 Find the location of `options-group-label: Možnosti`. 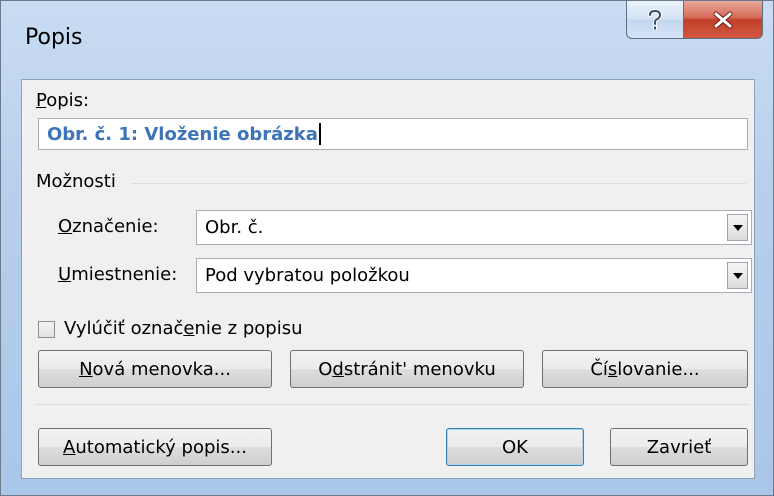

options-group-label: Možnosti is located at coordinates (76, 181).